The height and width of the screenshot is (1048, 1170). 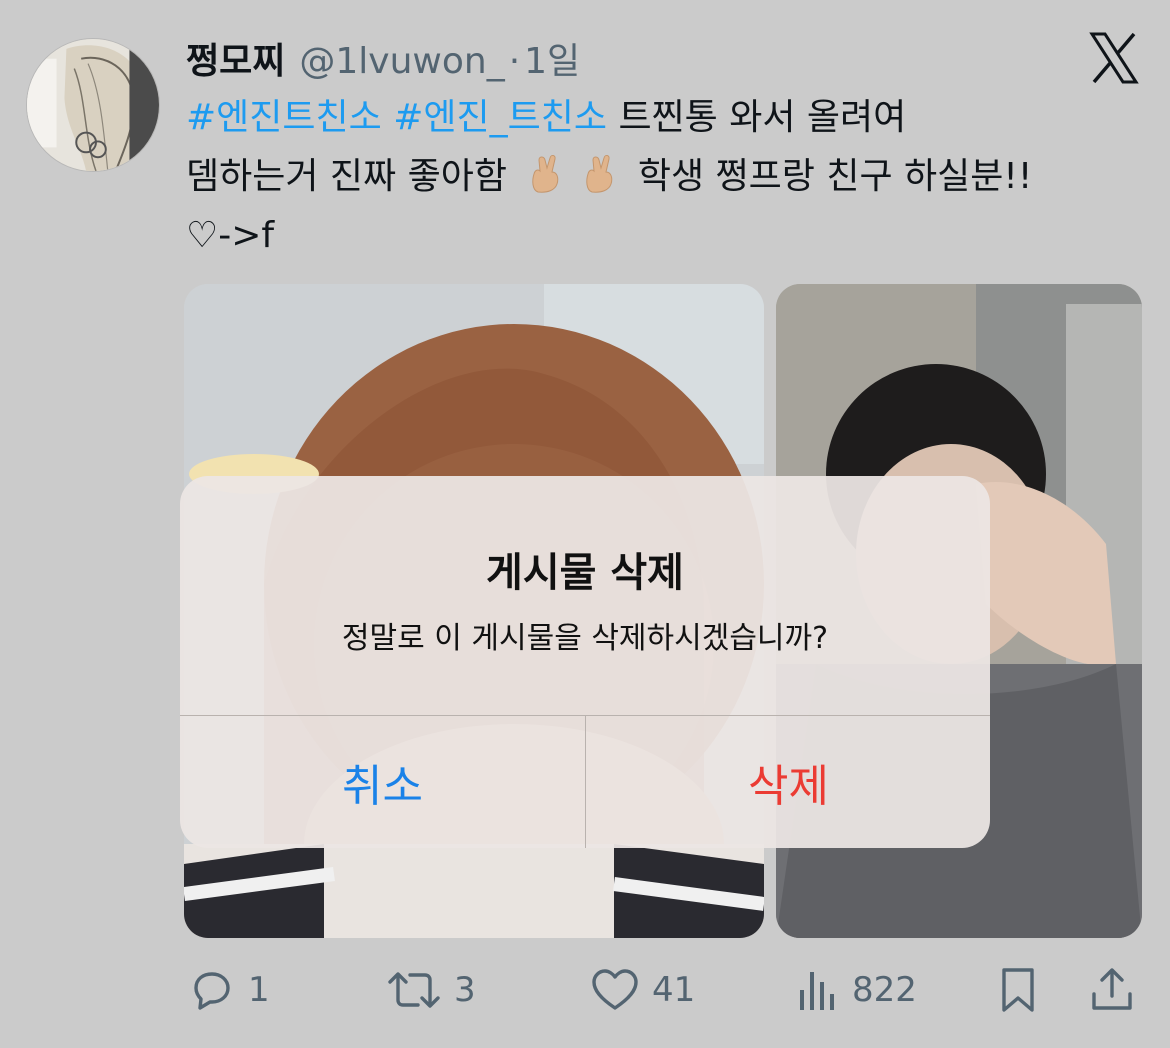 What do you see at coordinates (615, 990) in the screenshot?
I see `heart-icon` at bounding box center [615, 990].